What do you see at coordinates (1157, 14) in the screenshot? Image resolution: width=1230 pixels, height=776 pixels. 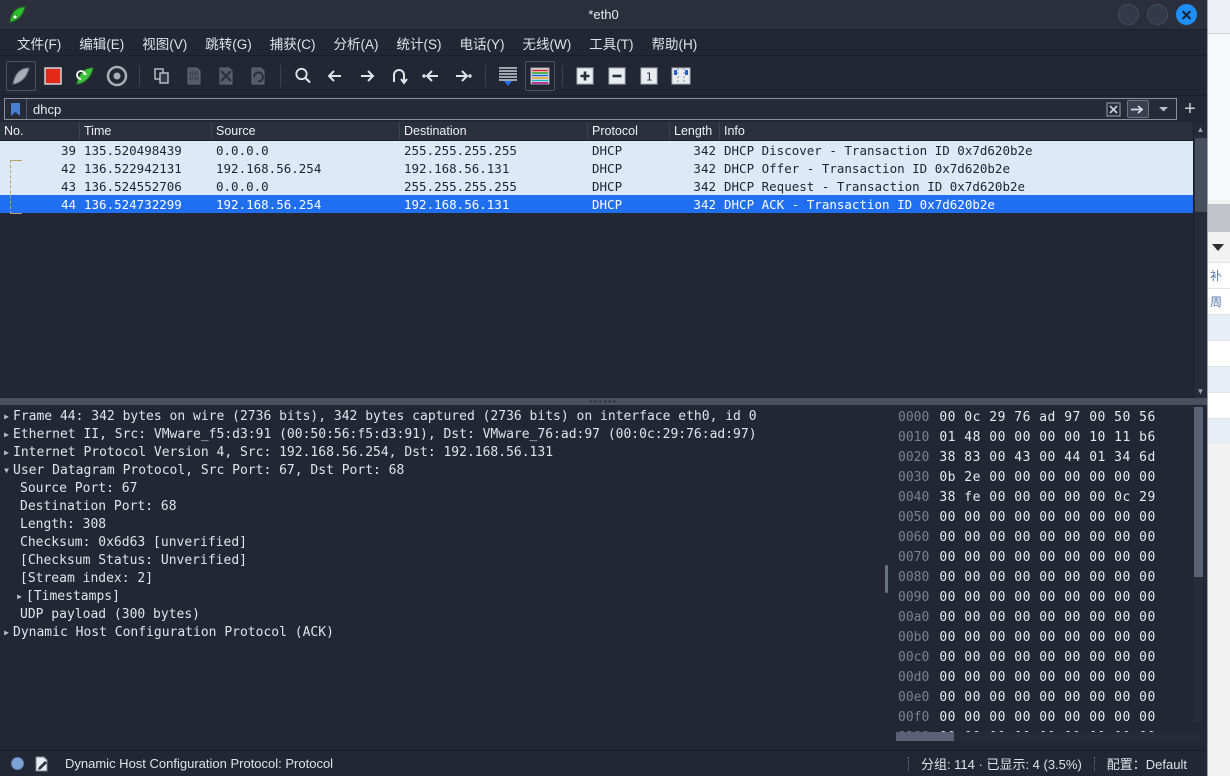 I see `maximize-button` at bounding box center [1157, 14].